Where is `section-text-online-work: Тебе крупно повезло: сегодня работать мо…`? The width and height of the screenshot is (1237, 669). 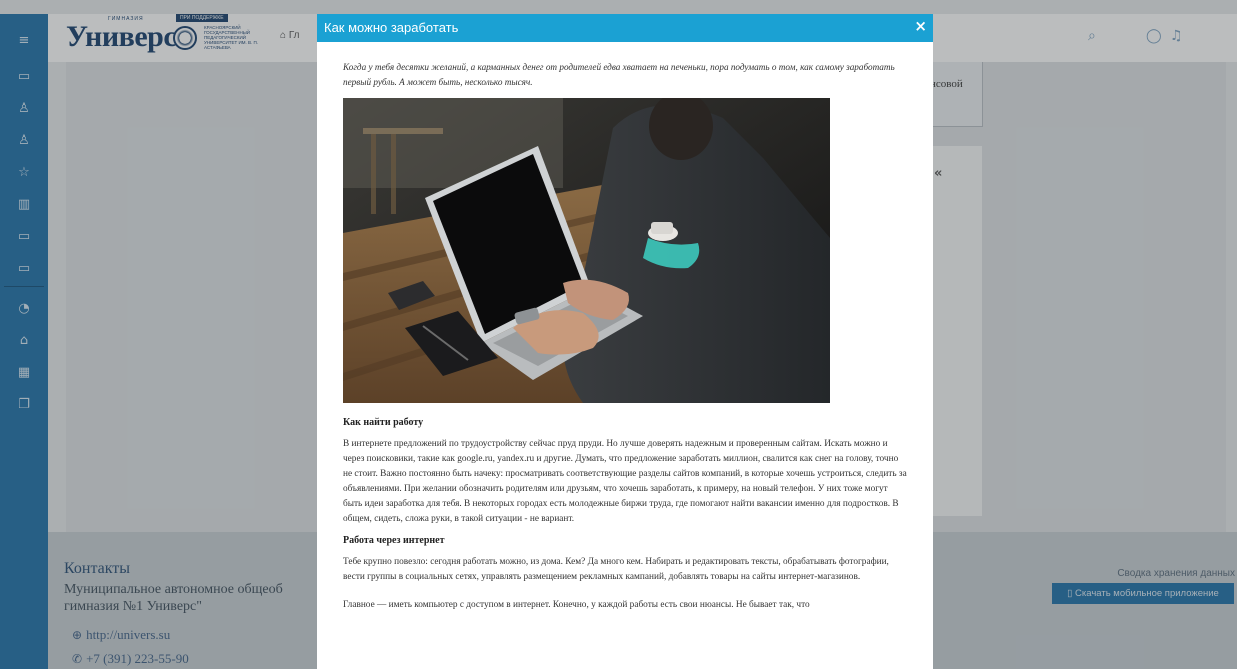
section-text-online-work: Тебе крупно повезло: сегодня работать мо… is located at coordinates (616, 570).